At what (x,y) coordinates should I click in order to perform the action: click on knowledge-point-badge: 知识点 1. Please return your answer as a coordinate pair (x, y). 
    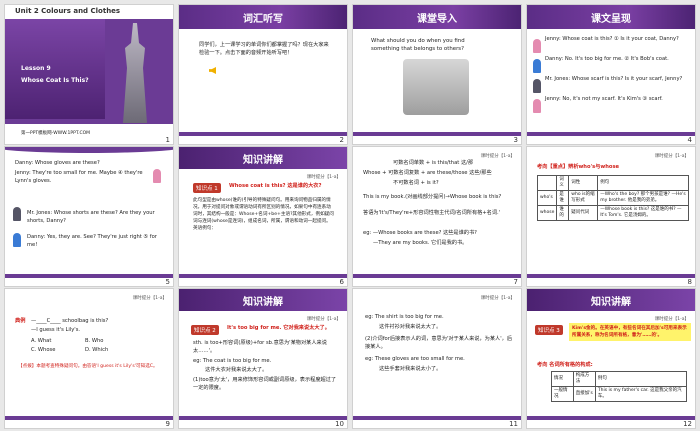
    Looking at the image, I should click on (207, 188).